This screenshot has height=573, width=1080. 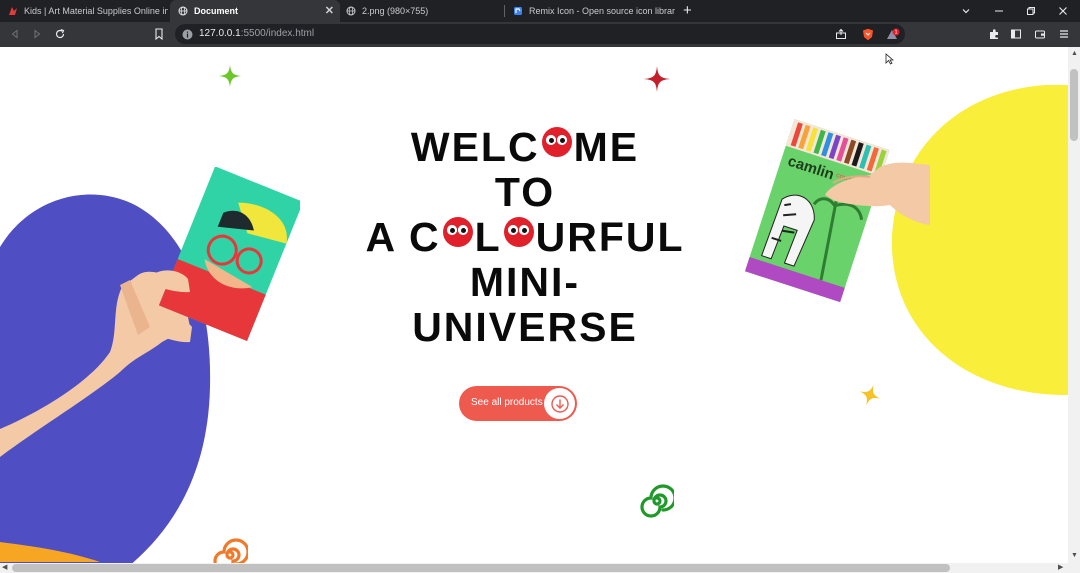 I want to click on tab-remix-icon: Remix Icon - Open source icon library, so click(x=590, y=11).